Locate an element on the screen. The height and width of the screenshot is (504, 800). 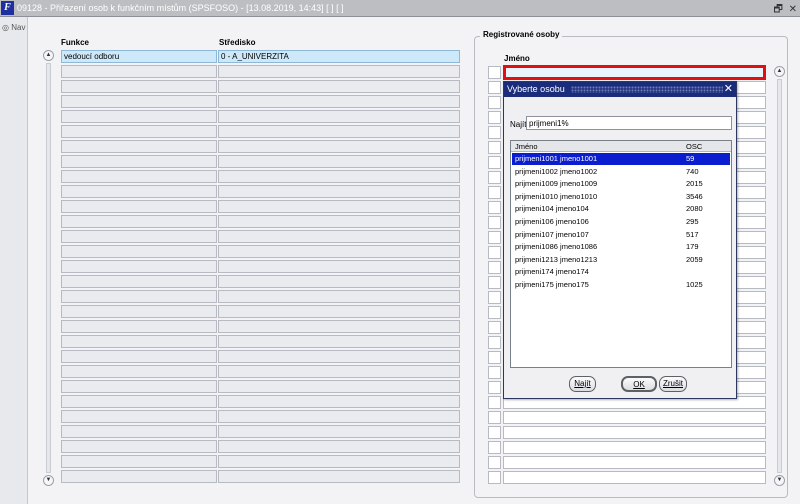
list-item: prijmeni1009 jmeno1009 2015 is located at coordinates (621, 184).